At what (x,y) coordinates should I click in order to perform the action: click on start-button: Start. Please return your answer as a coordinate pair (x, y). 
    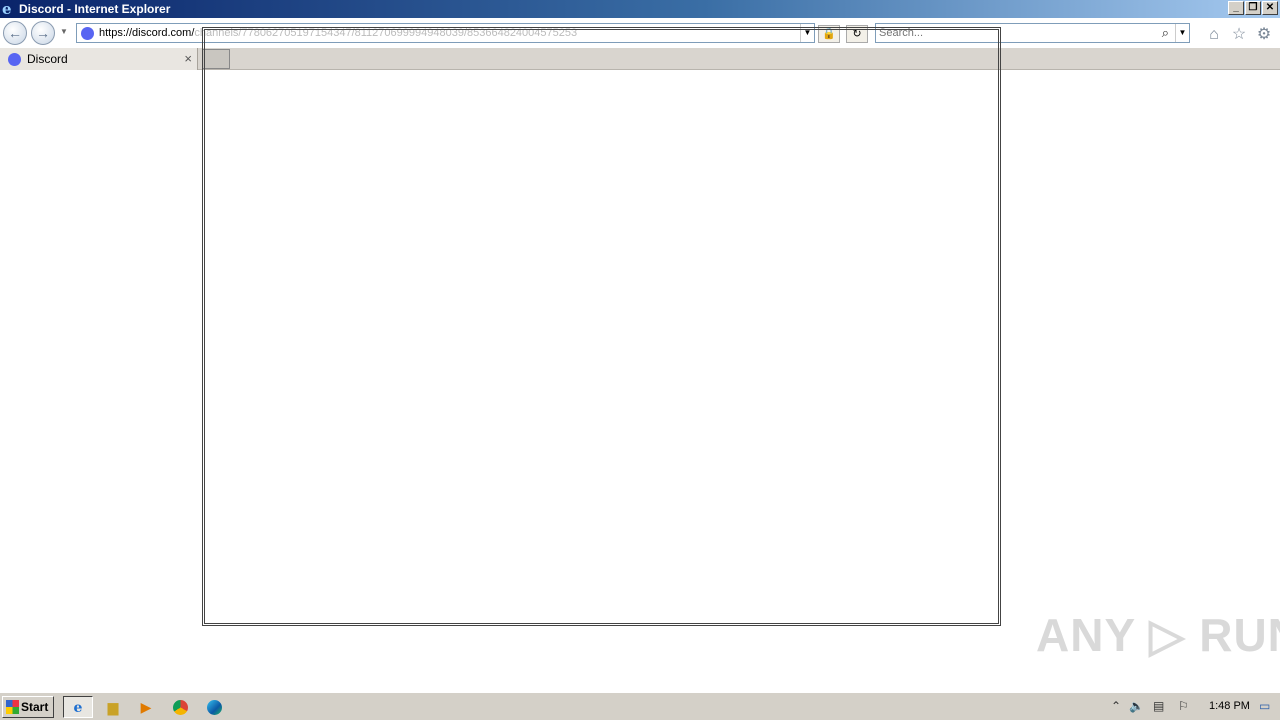
    Looking at the image, I should click on (28, 707).